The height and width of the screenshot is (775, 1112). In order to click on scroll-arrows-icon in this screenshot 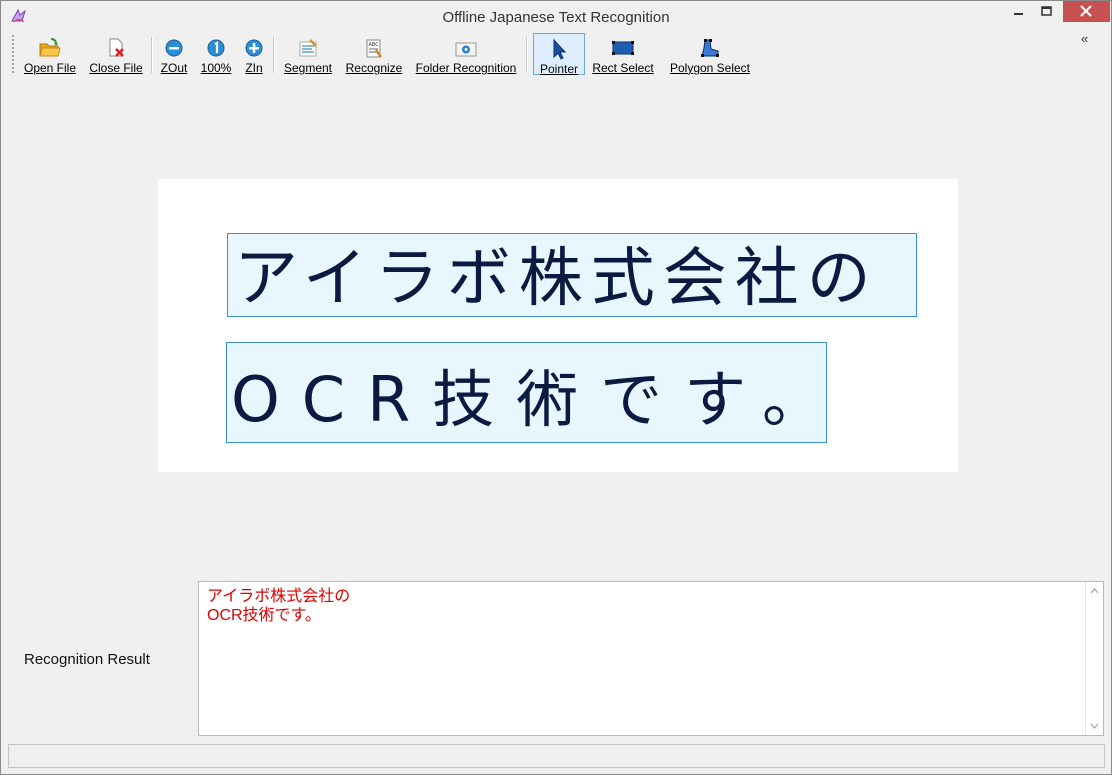, I will do `click(1094, 658)`.